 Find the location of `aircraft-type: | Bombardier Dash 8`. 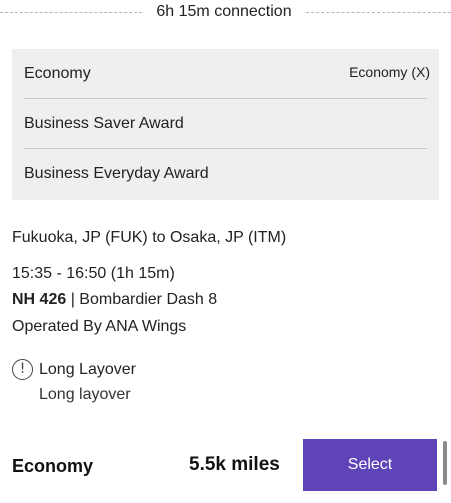

aircraft-type: | Bombardier Dash 8 is located at coordinates (142, 299).